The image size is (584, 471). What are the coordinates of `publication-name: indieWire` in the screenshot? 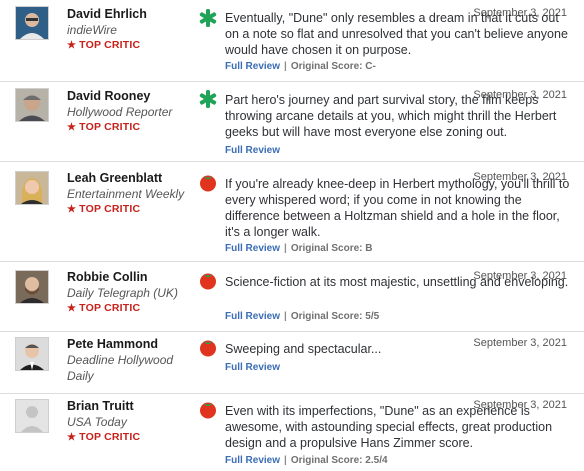 It's located at (127, 30).